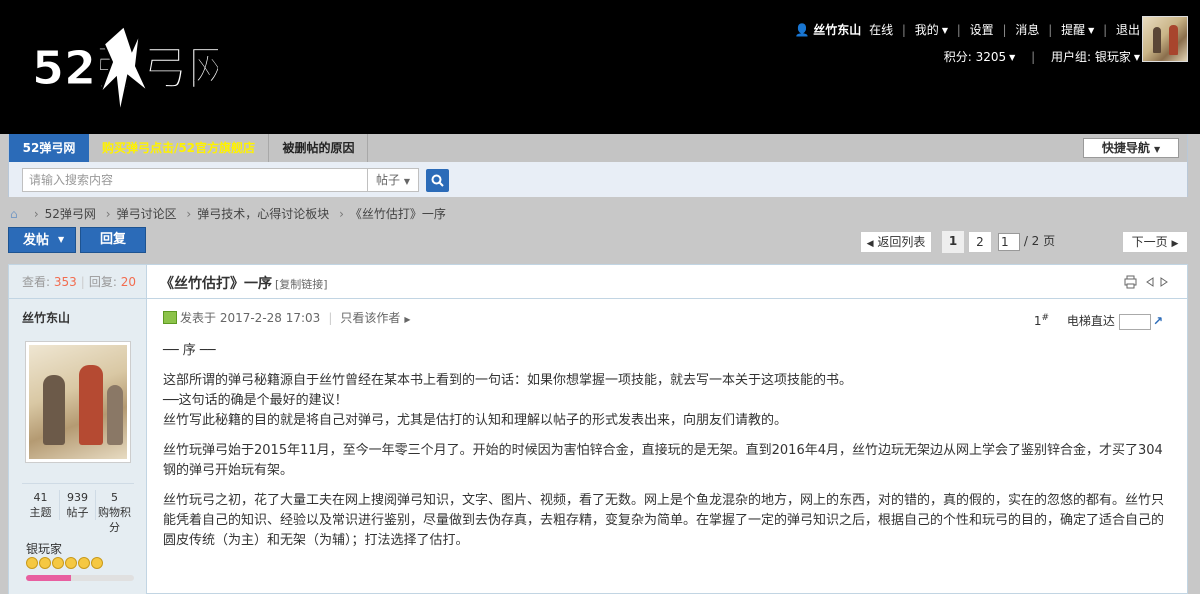  I want to click on page-jump: 1 / 2 页, so click(1033, 242).